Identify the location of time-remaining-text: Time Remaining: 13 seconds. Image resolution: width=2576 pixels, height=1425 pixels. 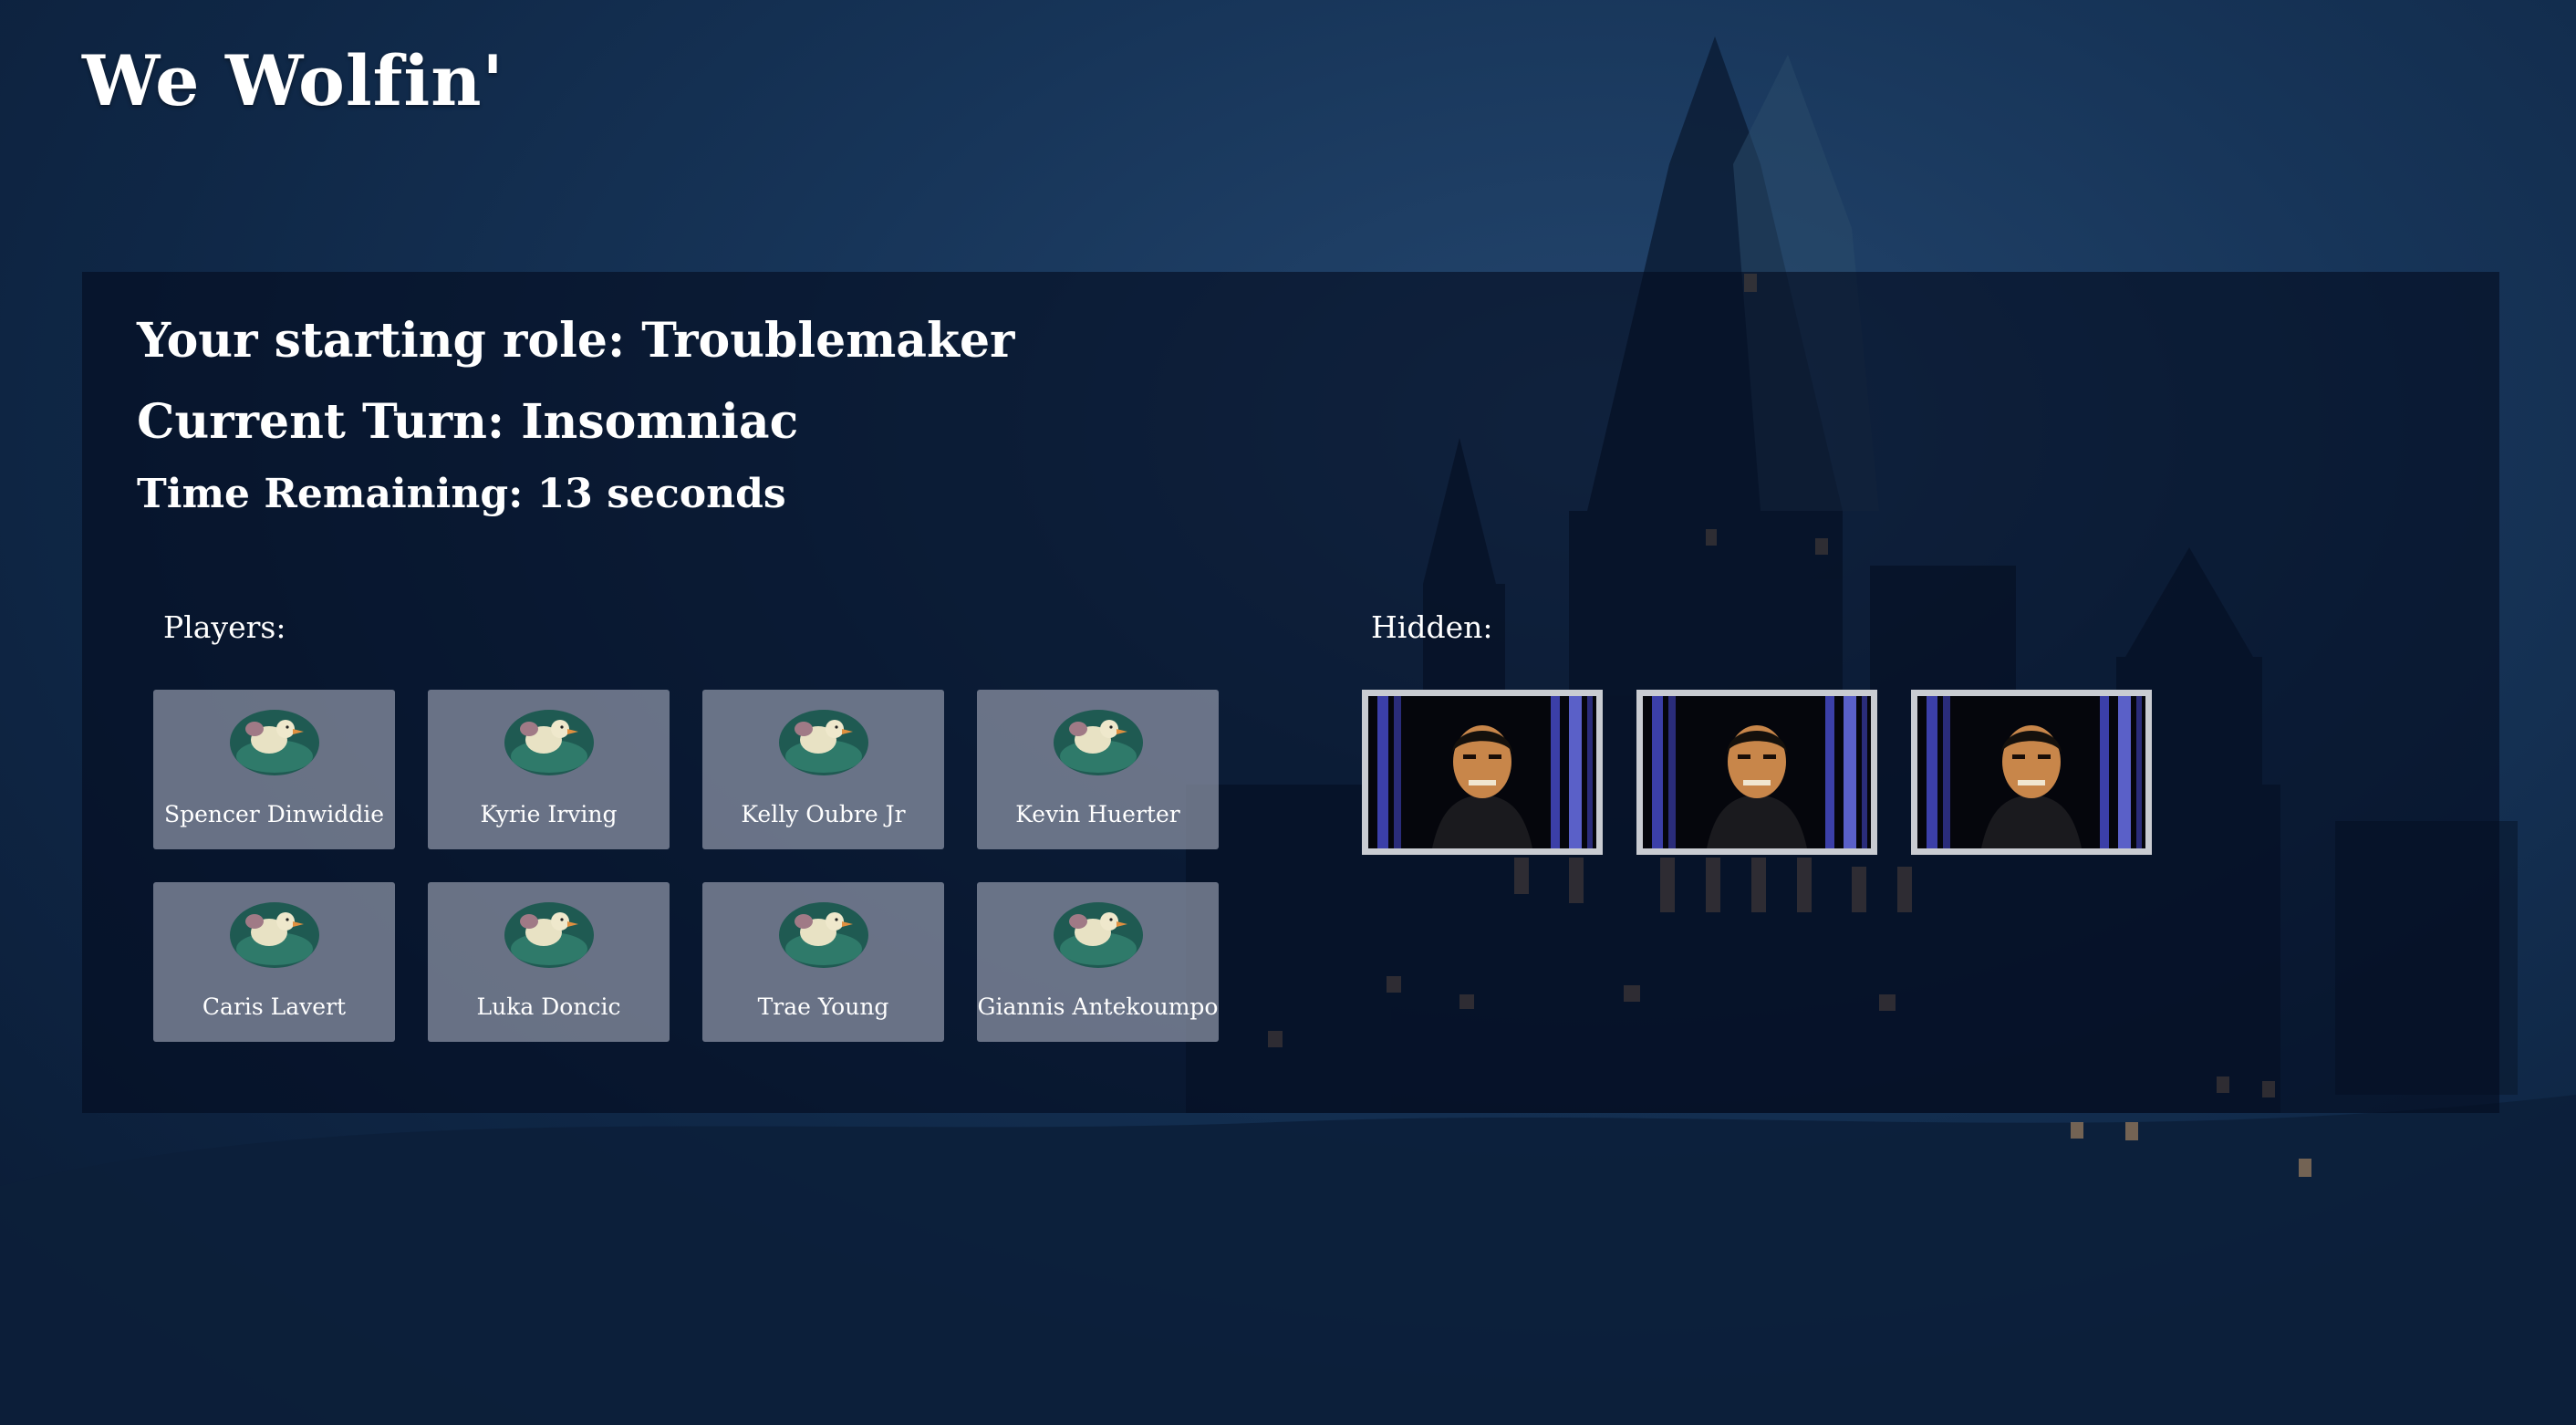
(461, 494).